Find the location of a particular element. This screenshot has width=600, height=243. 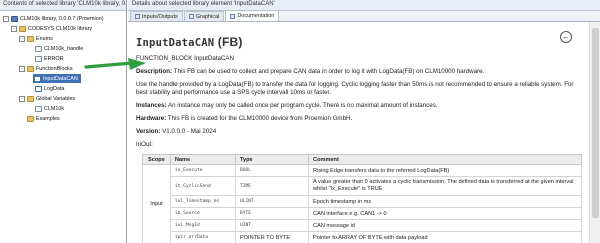

tab-label: Inputs/Outputs is located at coordinates (160, 16).